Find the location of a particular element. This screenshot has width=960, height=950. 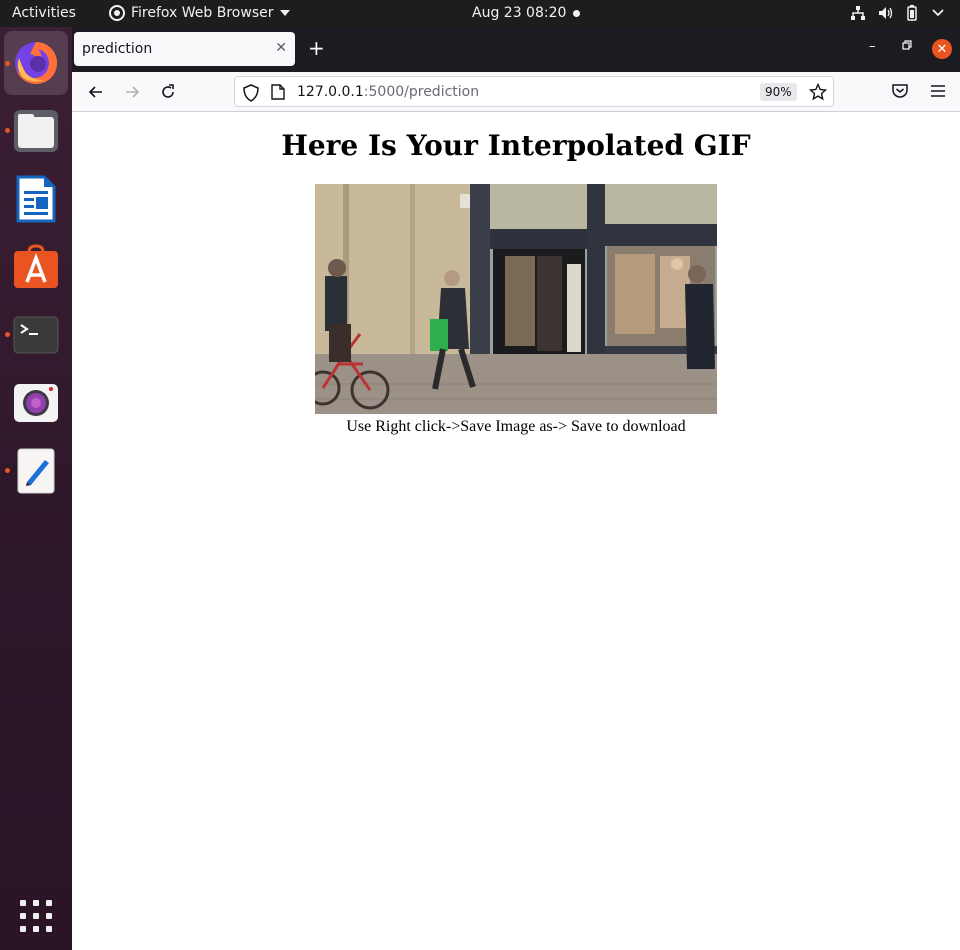

chevron-down-icon is located at coordinates (284, 13).